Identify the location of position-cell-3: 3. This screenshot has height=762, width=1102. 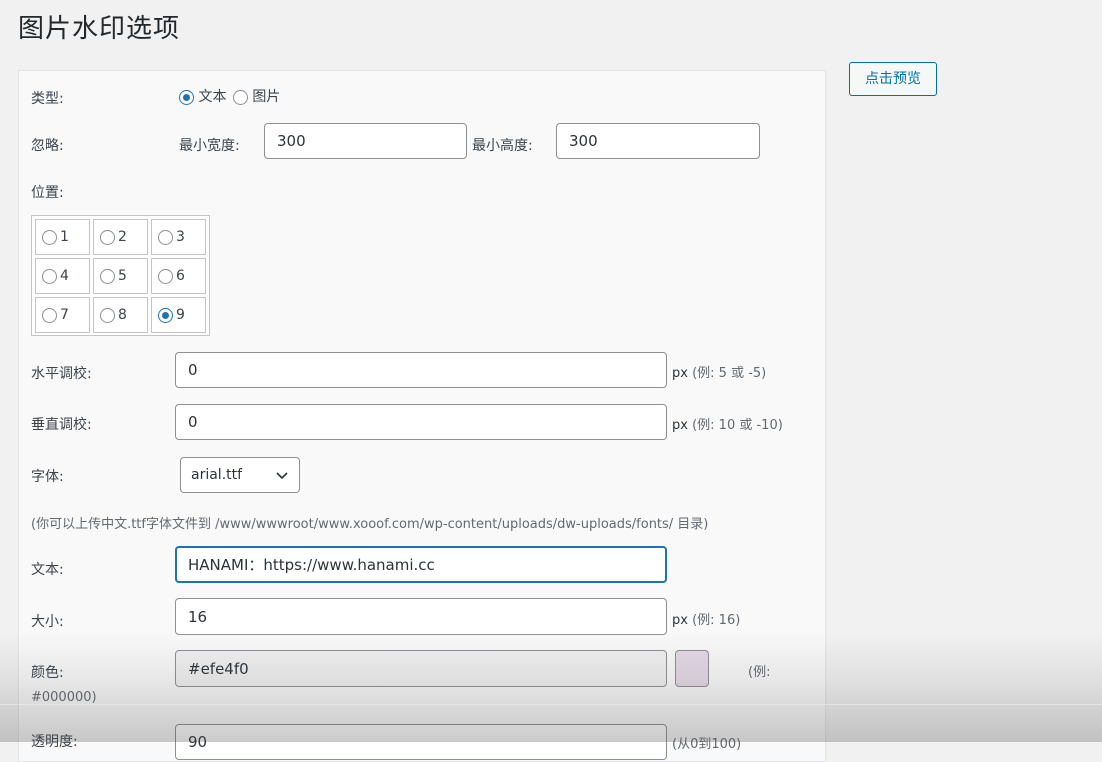
(178, 237).